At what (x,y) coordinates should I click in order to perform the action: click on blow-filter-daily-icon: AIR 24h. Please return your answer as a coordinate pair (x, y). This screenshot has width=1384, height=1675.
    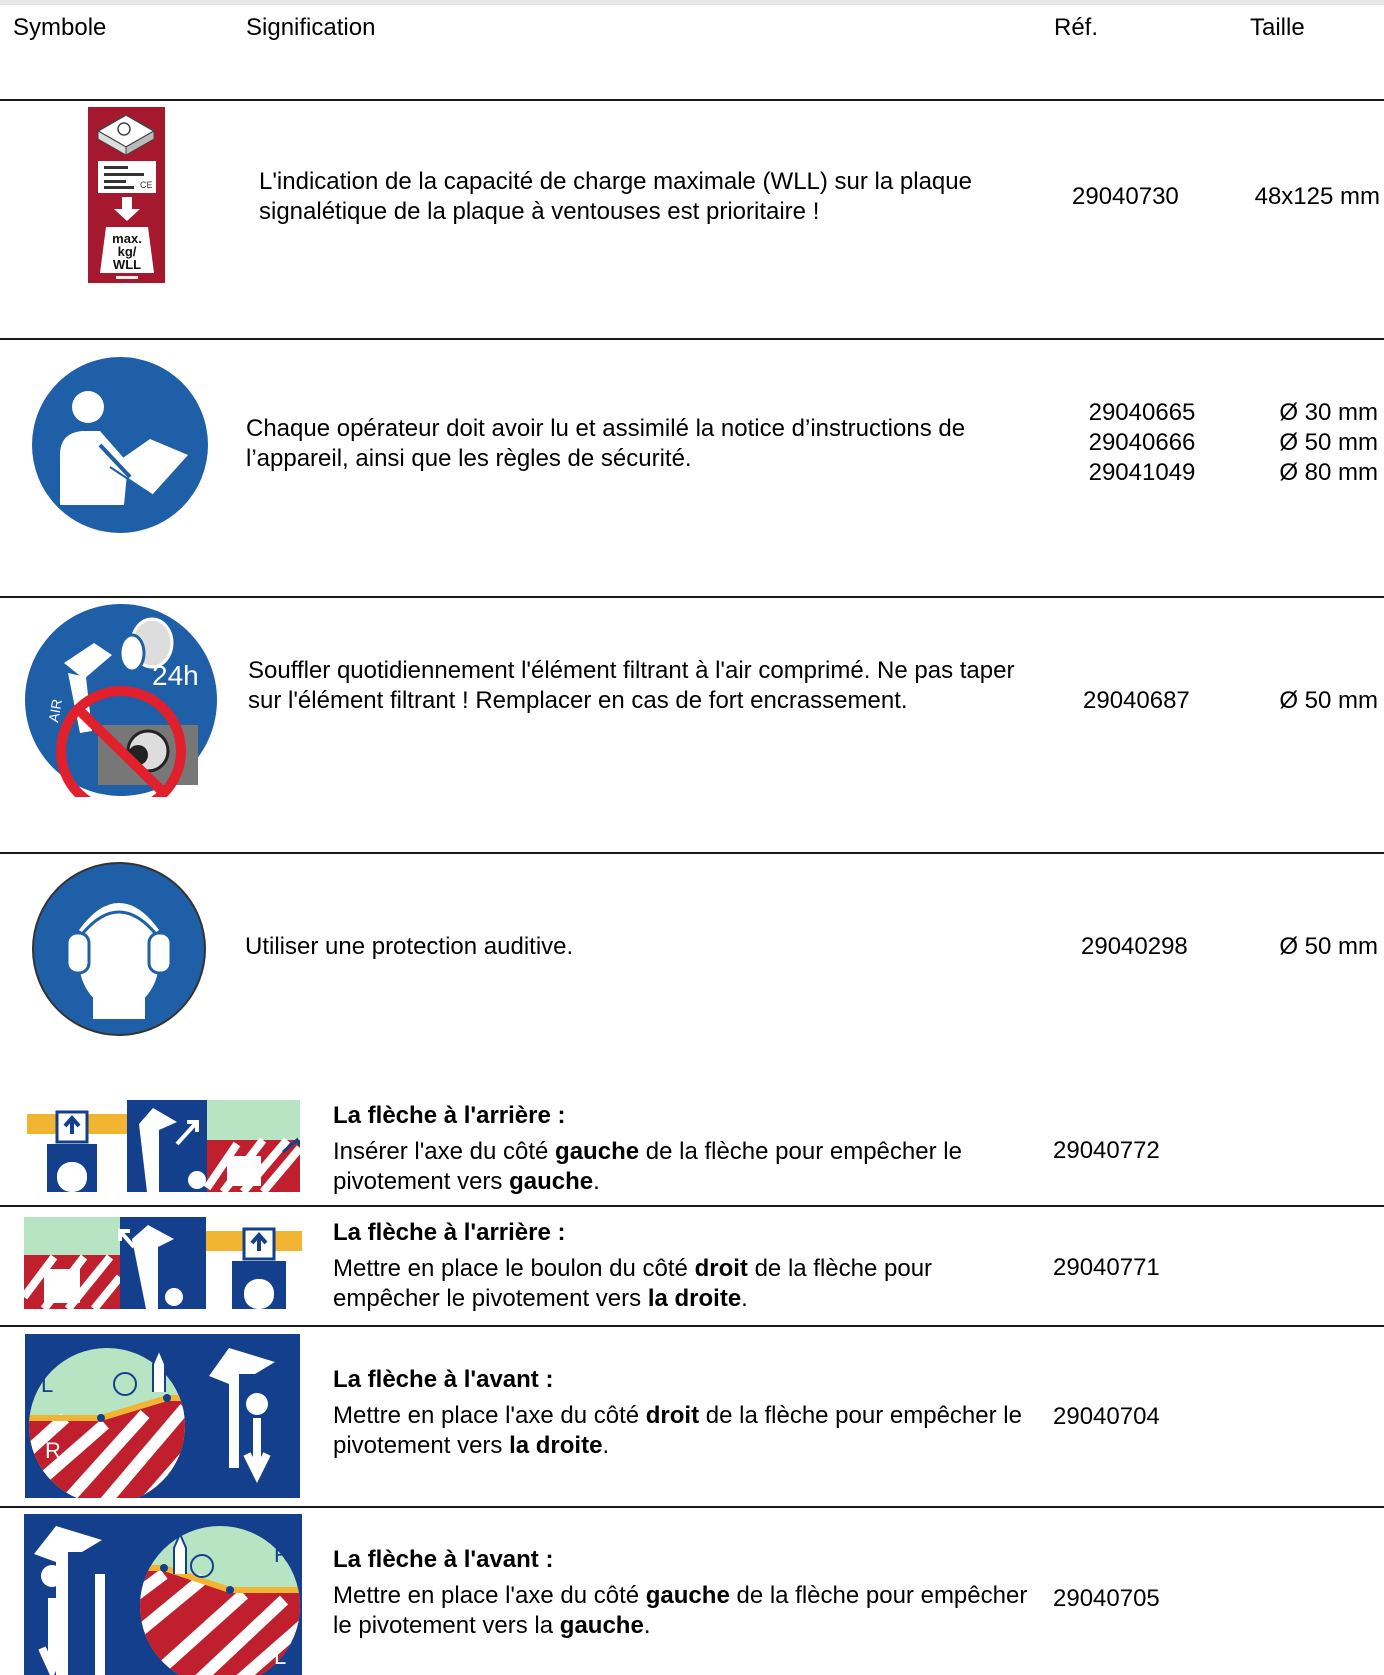
    Looking at the image, I should click on (121, 700).